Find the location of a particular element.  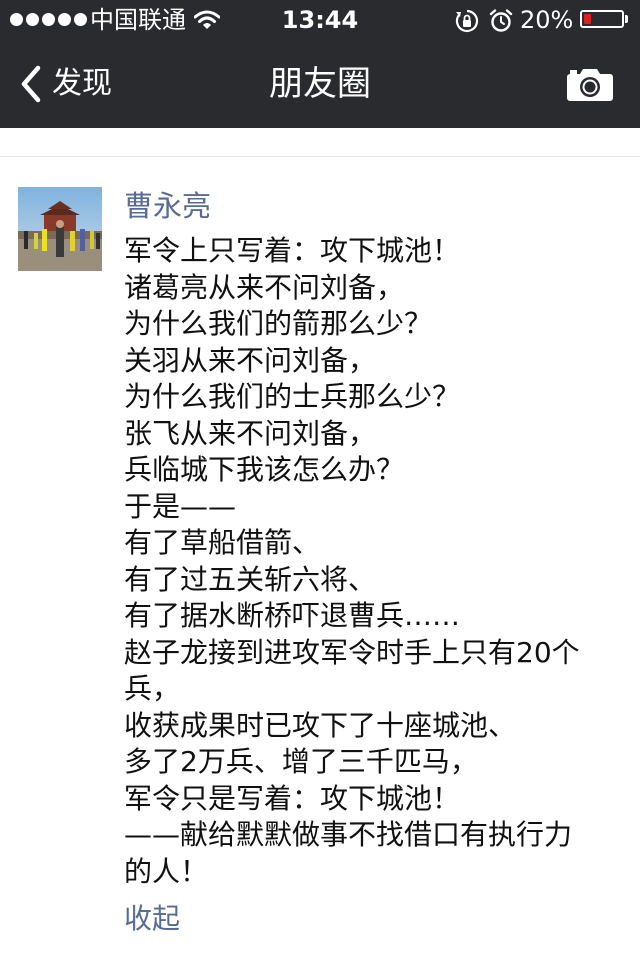

post-text-line: 为什么我们的士兵那么少？ is located at coordinates (292, 396).